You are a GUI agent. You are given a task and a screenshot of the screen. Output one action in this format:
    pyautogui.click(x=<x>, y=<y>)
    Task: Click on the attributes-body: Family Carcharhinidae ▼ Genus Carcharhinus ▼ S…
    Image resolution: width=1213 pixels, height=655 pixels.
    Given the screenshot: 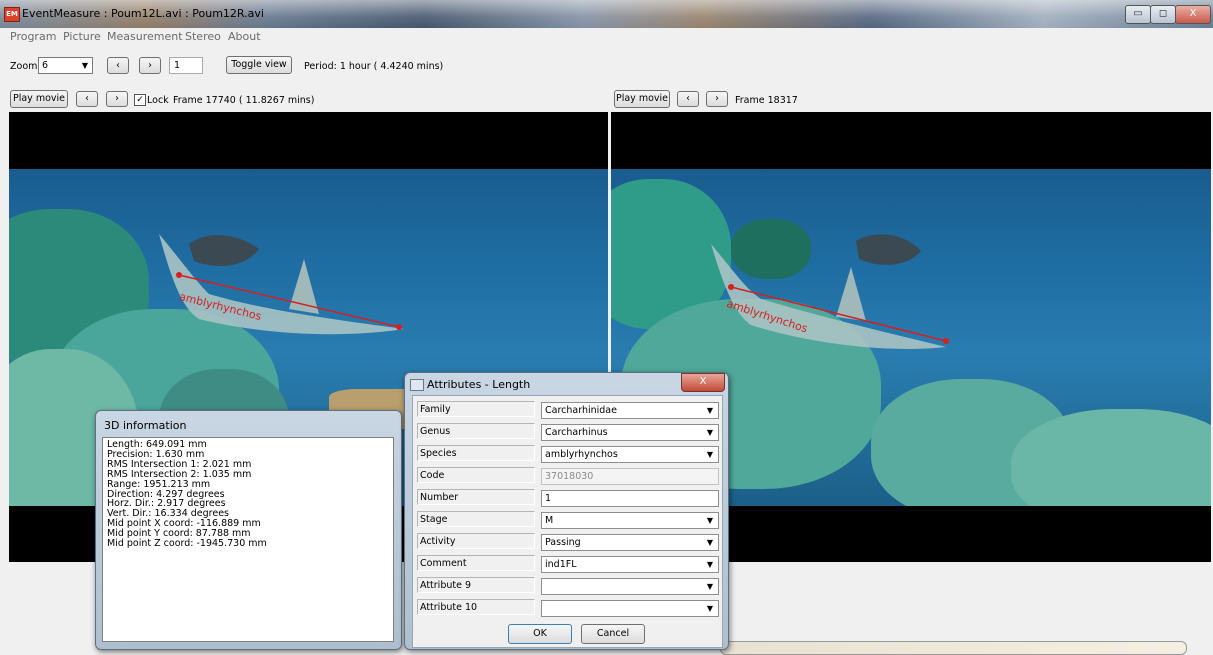 What is the action you would take?
    pyautogui.click(x=567, y=521)
    